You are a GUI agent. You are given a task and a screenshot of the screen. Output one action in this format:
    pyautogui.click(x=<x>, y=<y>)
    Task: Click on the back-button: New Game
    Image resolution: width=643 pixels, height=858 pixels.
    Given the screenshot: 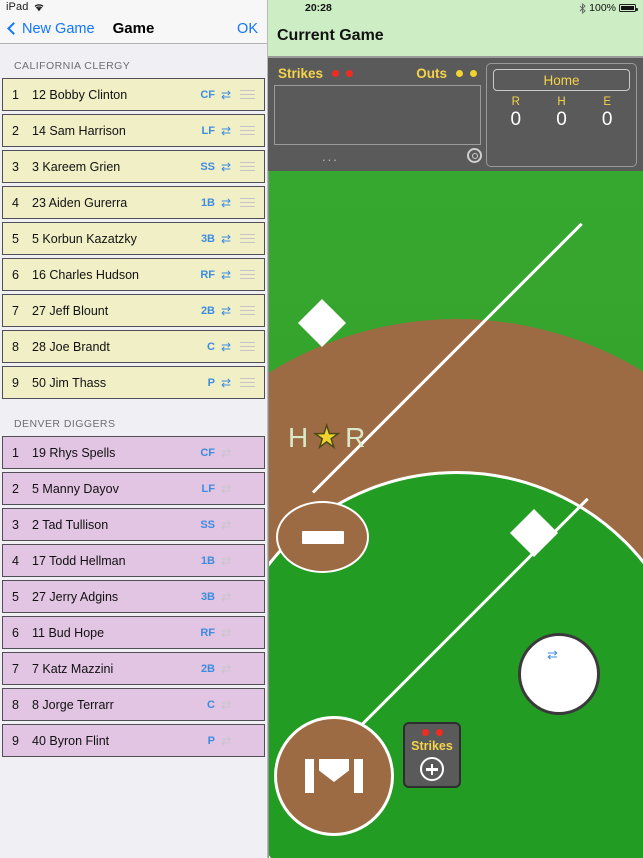 What is the action you would take?
    pyautogui.click(x=51, y=29)
    